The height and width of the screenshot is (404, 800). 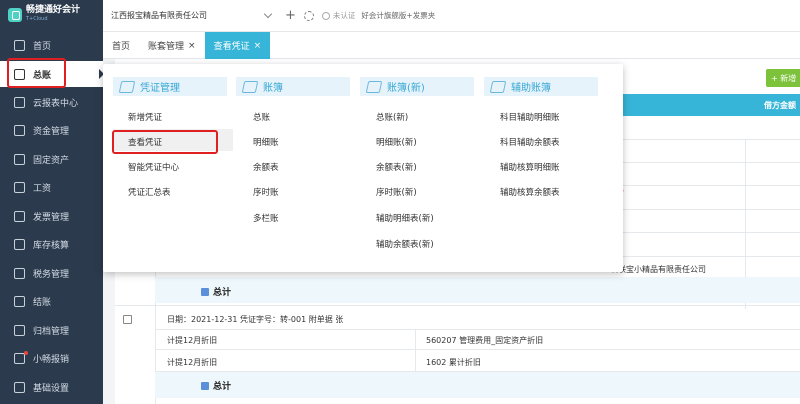 What do you see at coordinates (145, 117) in the screenshot?
I see `menu-item-new-voucher: 新增凭证` at bounding box center [145, 117].